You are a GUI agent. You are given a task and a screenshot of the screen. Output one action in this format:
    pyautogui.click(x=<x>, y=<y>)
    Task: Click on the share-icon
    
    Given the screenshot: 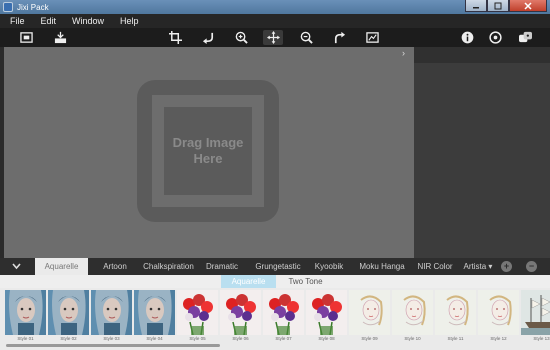 What is the action you would take?
    pyautogui.click(x=525, y=37)
    